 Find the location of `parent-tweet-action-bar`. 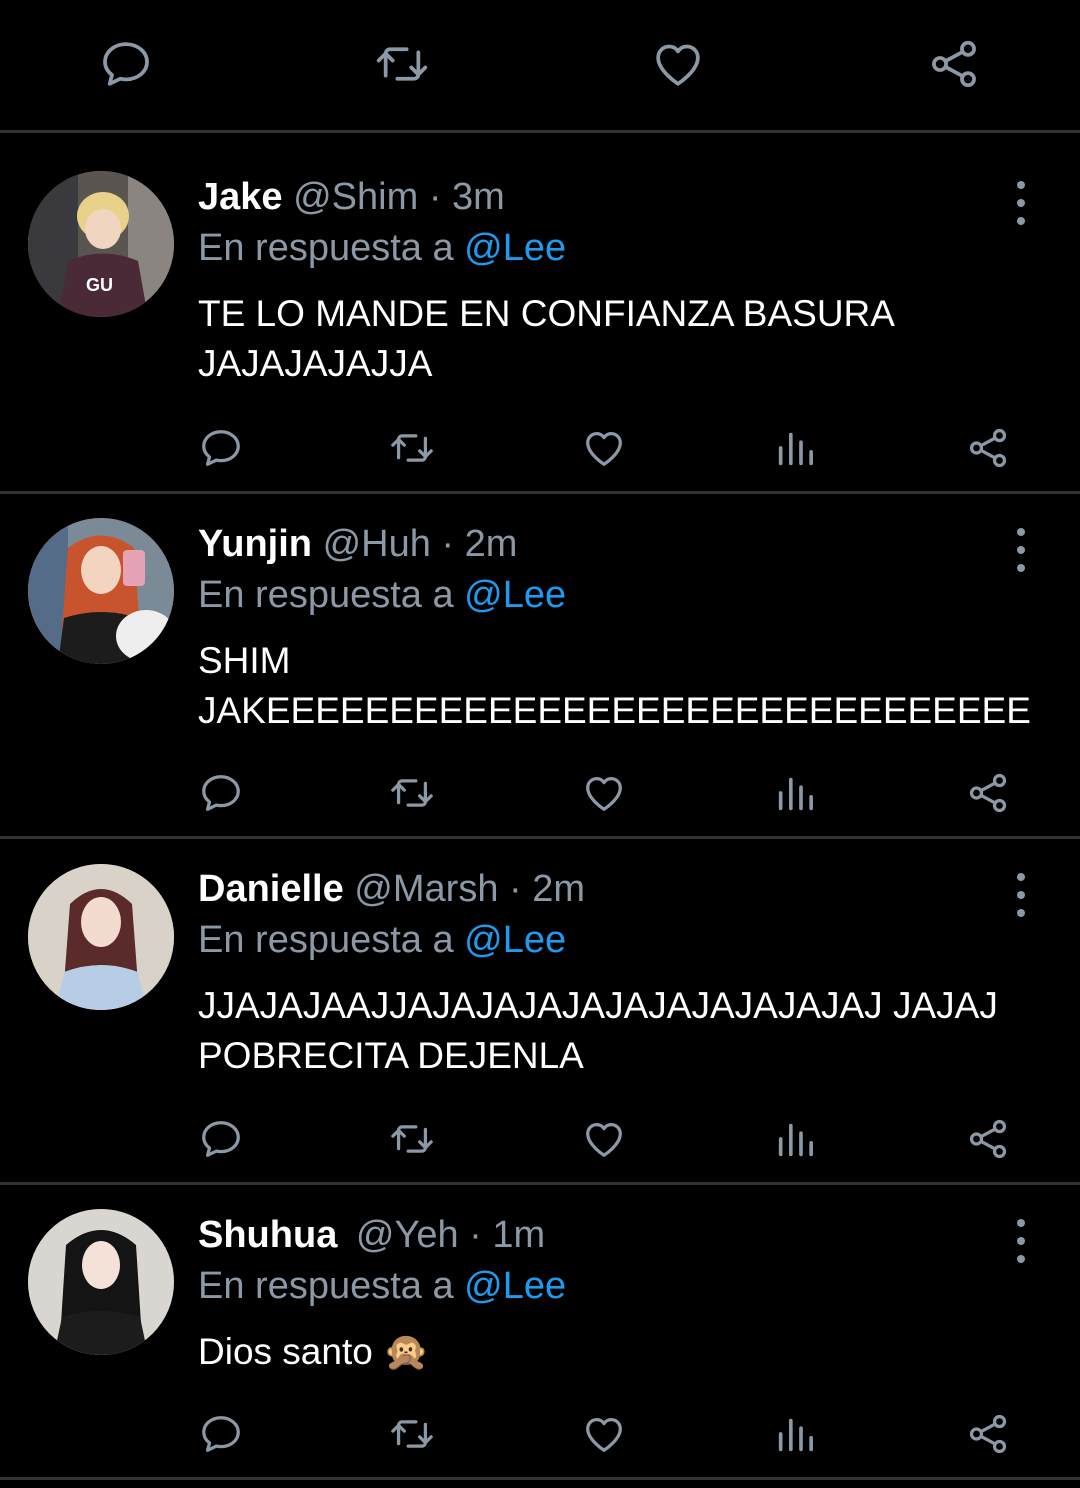

parent-tweet-action-bar is located at coordinates (540, 66).